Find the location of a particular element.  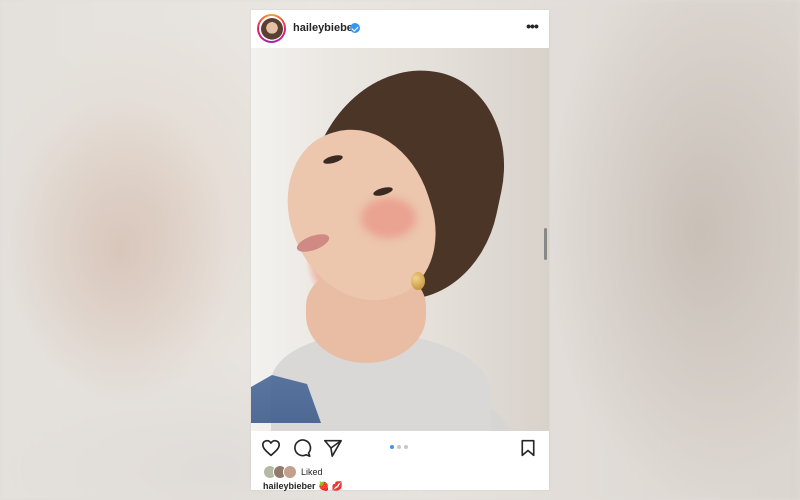

carousel-indicator is located at coordinates (399, 448).